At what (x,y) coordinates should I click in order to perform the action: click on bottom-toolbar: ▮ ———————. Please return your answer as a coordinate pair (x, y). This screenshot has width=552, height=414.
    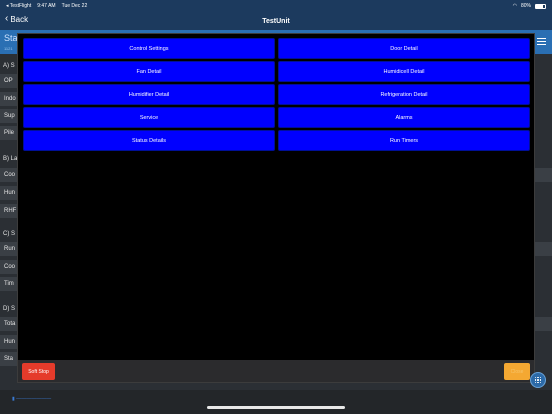
    Looking at the image, I should click on (276, 402).